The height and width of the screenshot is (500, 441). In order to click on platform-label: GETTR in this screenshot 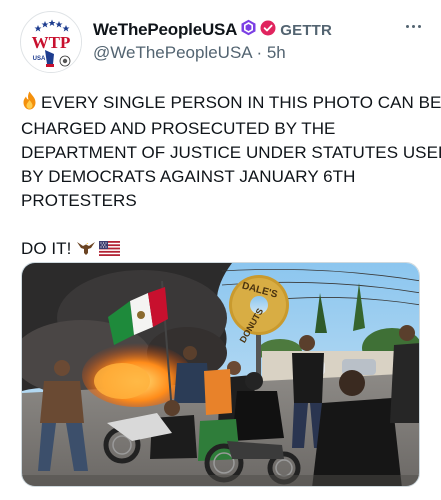, I will do `click(306, 30)`.